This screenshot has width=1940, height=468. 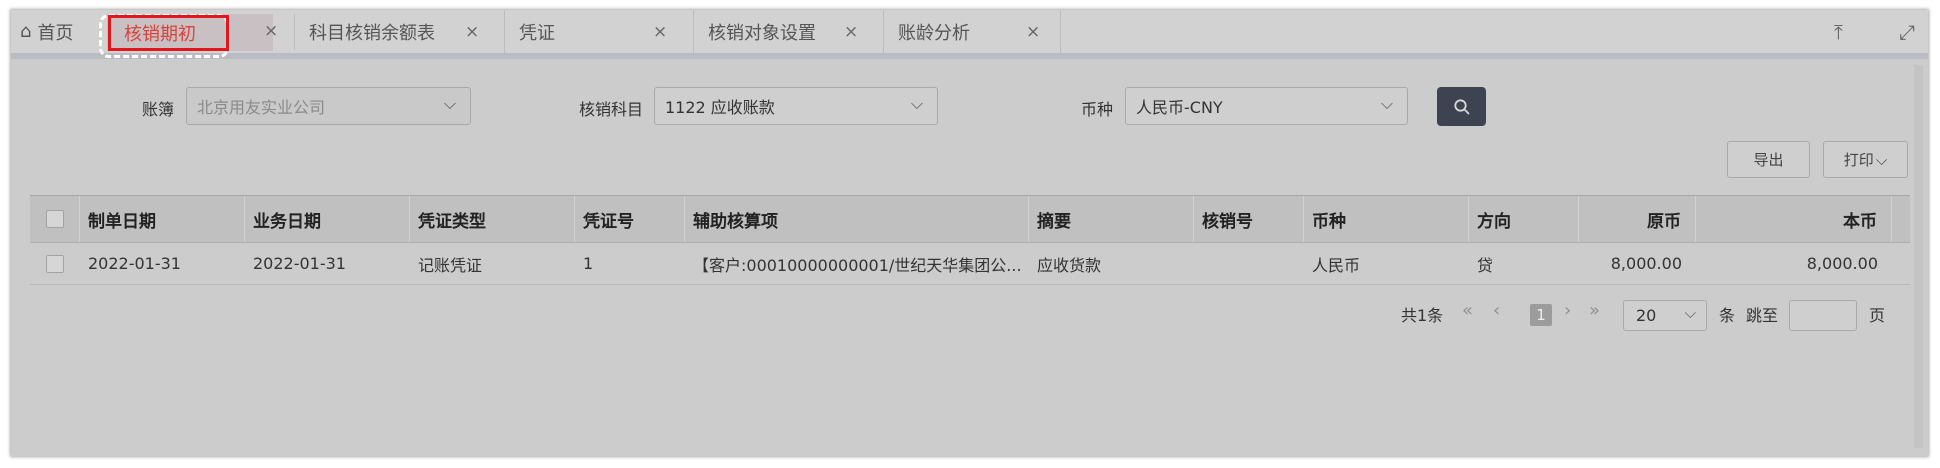 What do you see at coordinates (1069, 265) in the screenshot?
I see `cell-summary: 应收货款` at bounding box center [1069, 265].